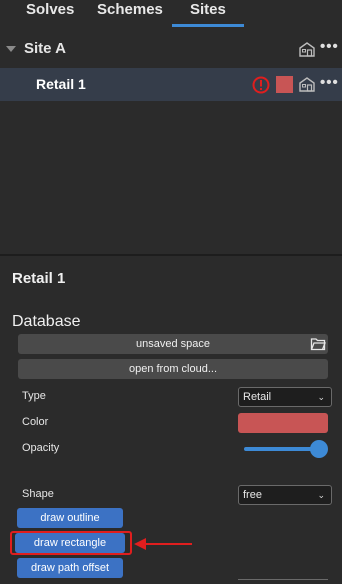 This screenshot has height=584, width=342. I want to click on type-select-value: Retail, so click(257, 397).